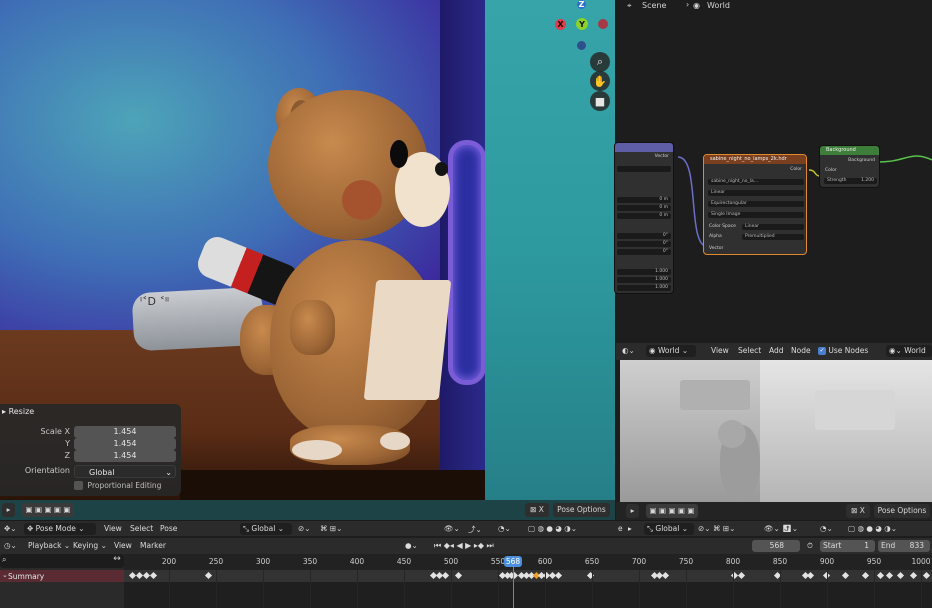 Image resolution: width=932 pixels, height=608 pixels. What do you see at coordinates (603, 24) in the screenshot?
I see `gizmo-neg-x` at bounding box center [603, 24].